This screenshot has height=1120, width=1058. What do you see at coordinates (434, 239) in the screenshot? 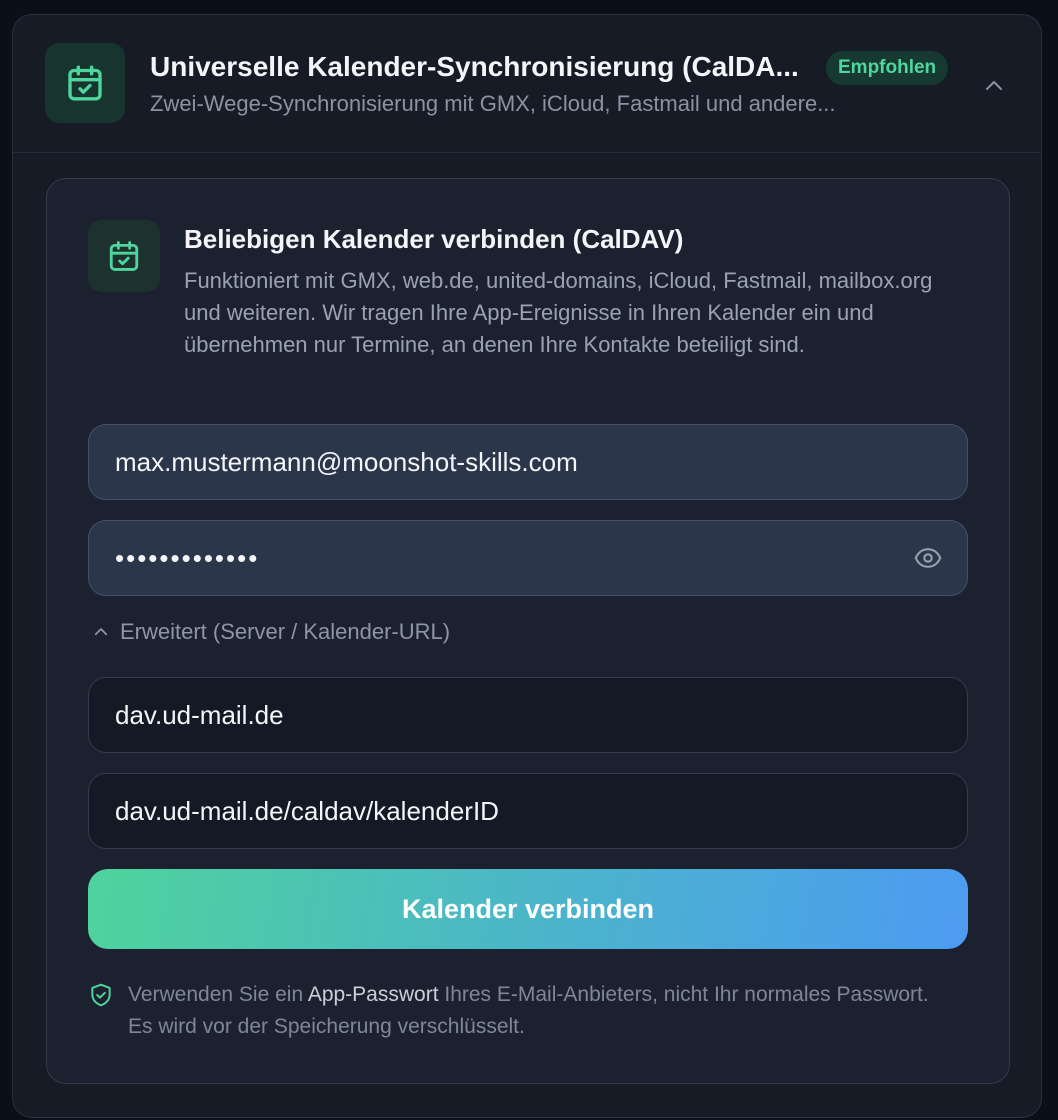
I see `panel-title: Beliebigen Kalender verbinden (CalDAV)` at bounding box center [434, 239].